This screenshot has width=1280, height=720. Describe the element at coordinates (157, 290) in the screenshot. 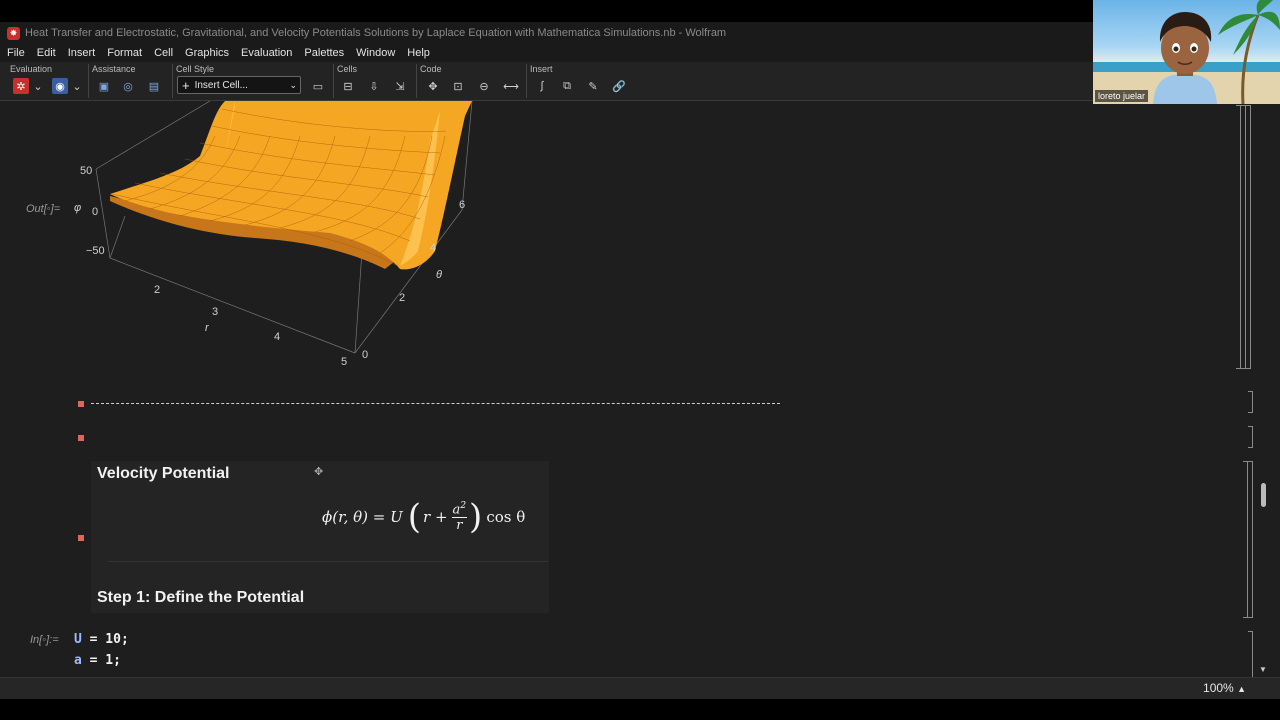

I see `r-tick: 2` at that location.